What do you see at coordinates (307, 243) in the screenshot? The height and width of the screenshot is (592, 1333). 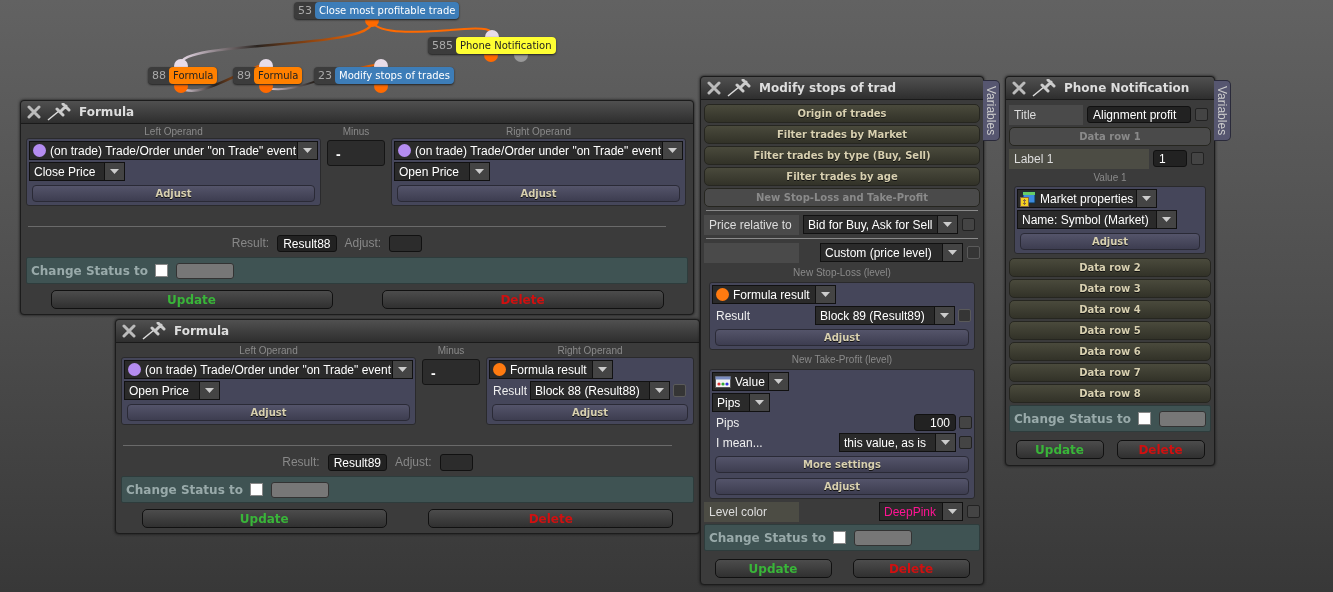 I see `result-field: Result88` at bounding box center [307, 243].